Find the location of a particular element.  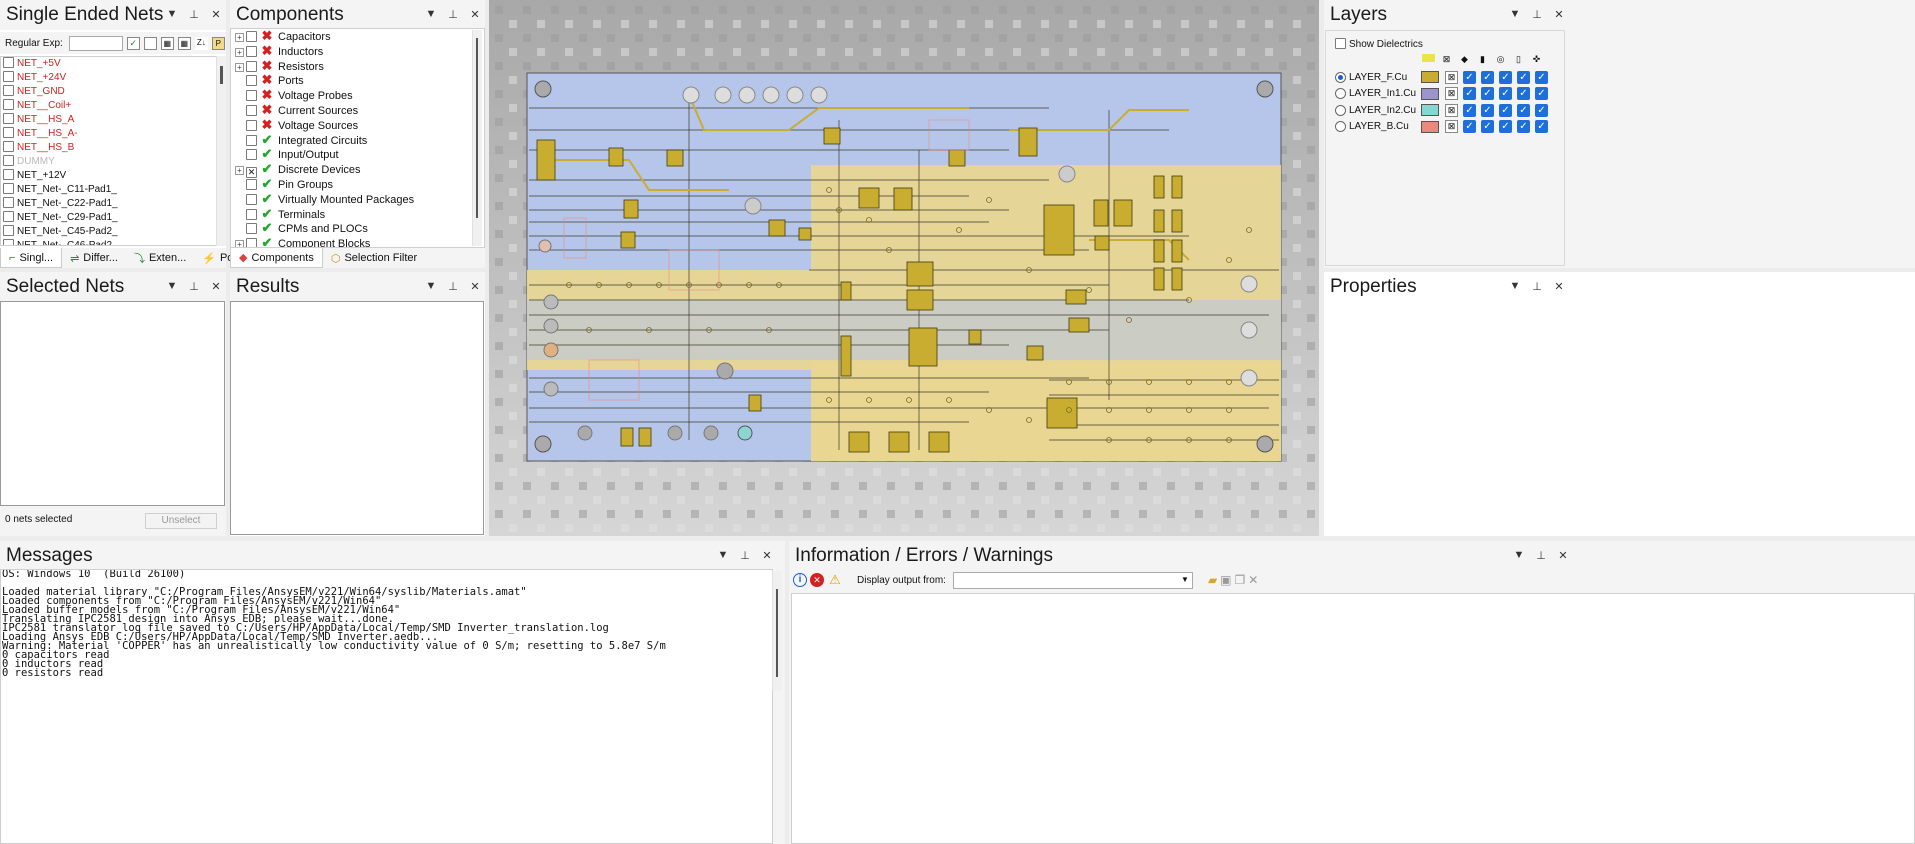

component-tree-item: ✔ Pin Groups is located at coordinates (357, 184).